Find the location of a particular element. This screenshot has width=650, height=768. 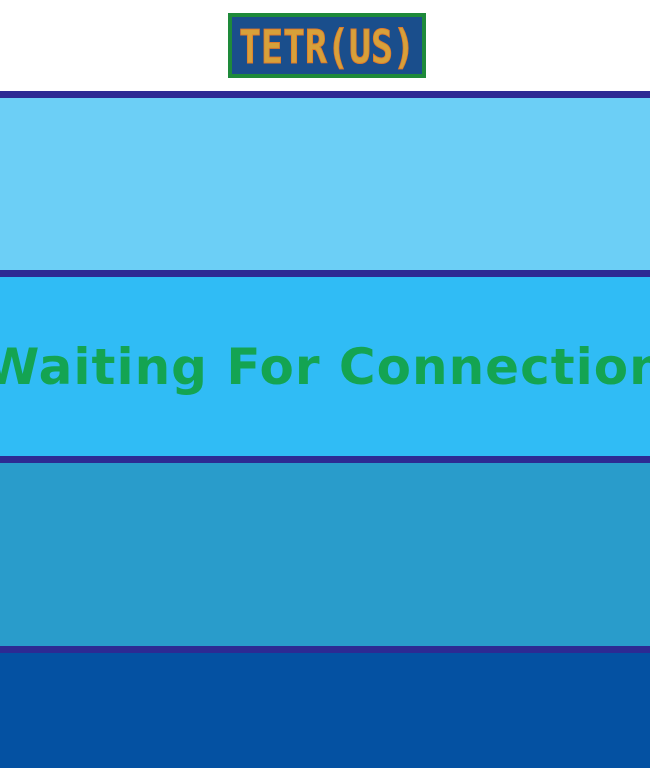

header: TETR(US) is located at coordinates (325, 45).